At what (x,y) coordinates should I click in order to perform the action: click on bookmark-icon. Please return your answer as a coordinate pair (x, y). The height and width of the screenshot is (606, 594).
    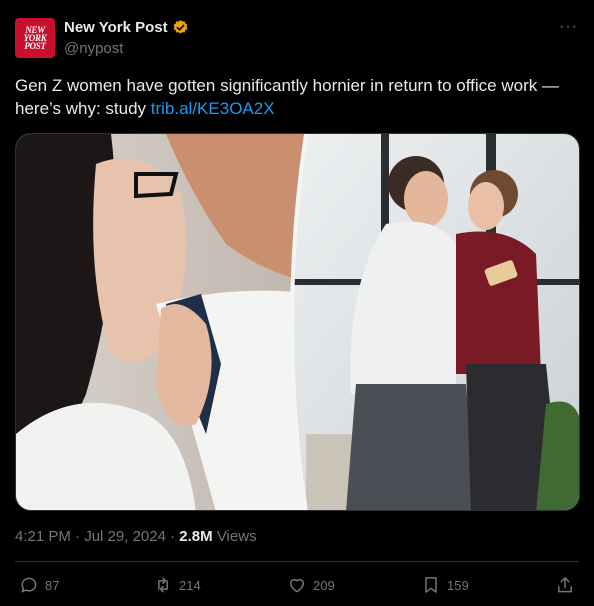
    Looking at the image, I should click on (431, 585).